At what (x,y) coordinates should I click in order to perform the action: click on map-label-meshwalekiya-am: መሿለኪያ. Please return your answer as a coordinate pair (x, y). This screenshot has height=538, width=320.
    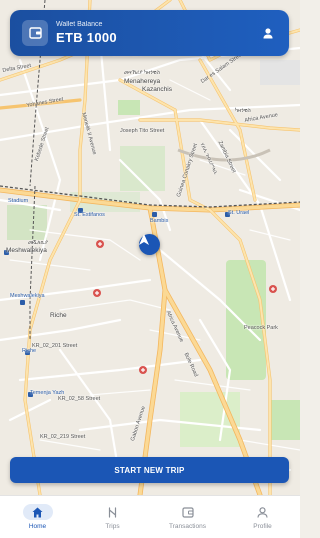
    Looking at the image, I should click on (38, 243).